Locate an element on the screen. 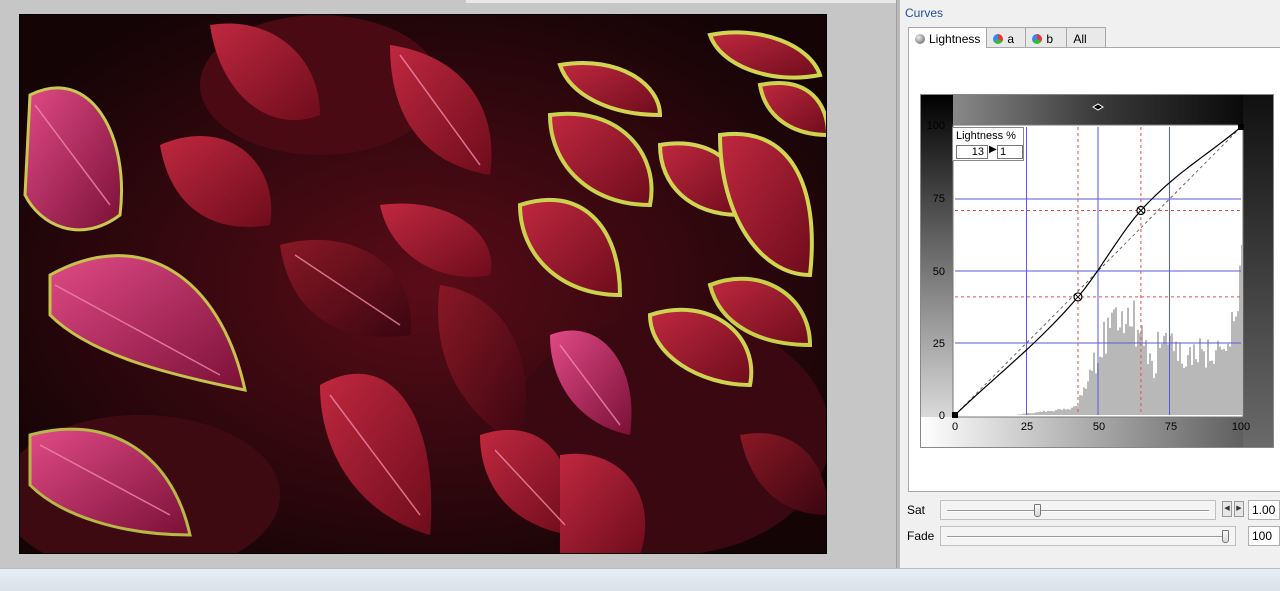  tab-label: b is located at coordinates (1050, 38).